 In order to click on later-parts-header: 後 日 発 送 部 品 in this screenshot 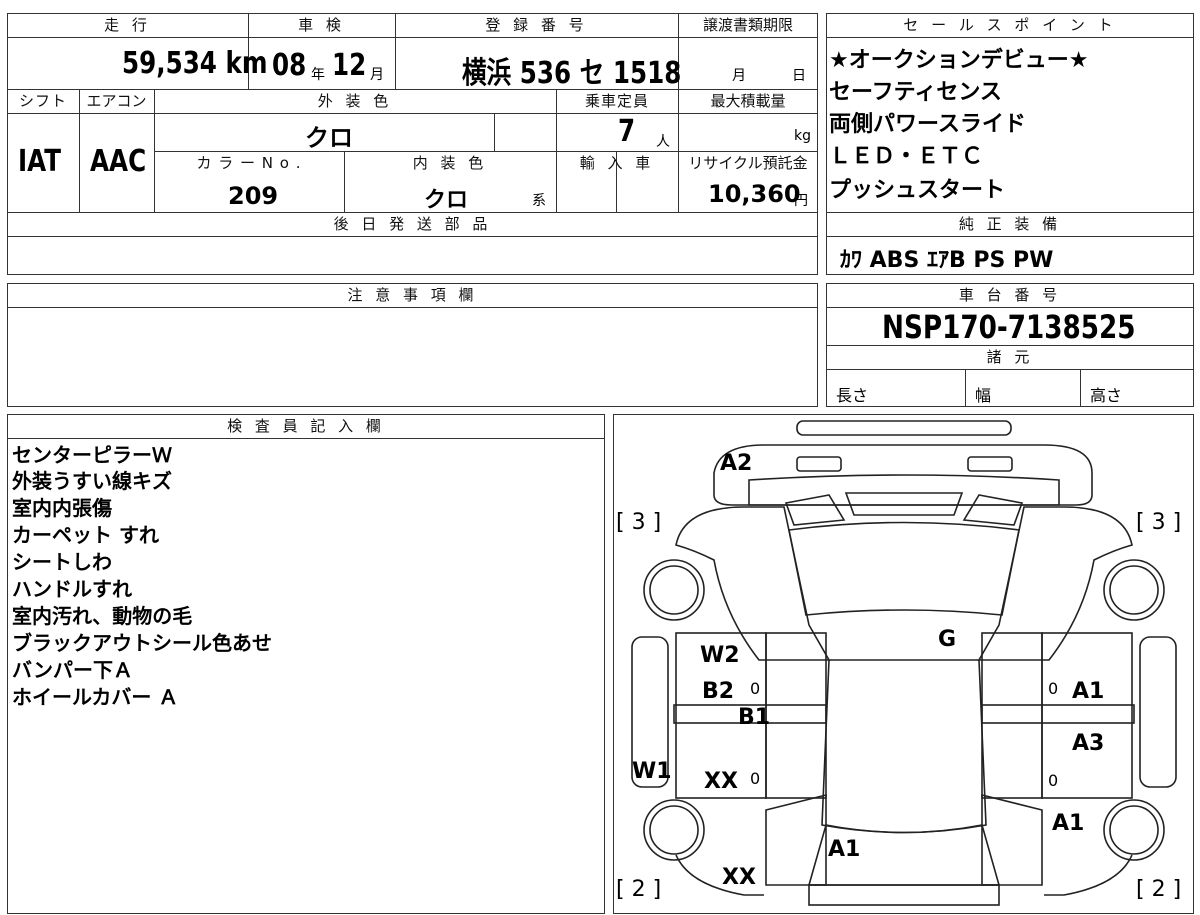, I will do `click(412, 224)`.